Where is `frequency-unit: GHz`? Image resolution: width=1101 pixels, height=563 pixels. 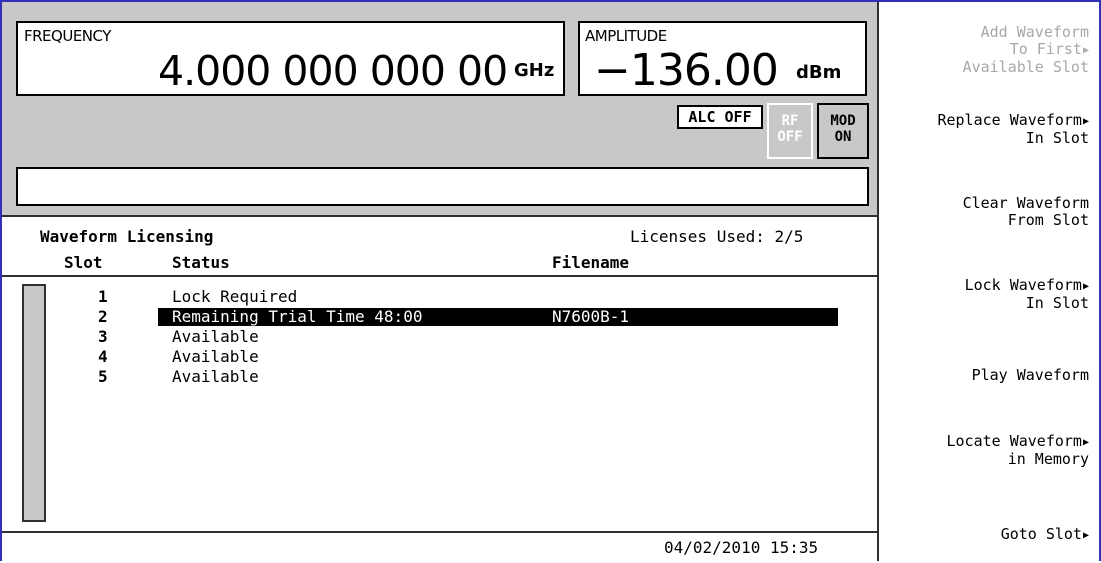 frequency-unit: GHz is located at coordinates (534, 70).